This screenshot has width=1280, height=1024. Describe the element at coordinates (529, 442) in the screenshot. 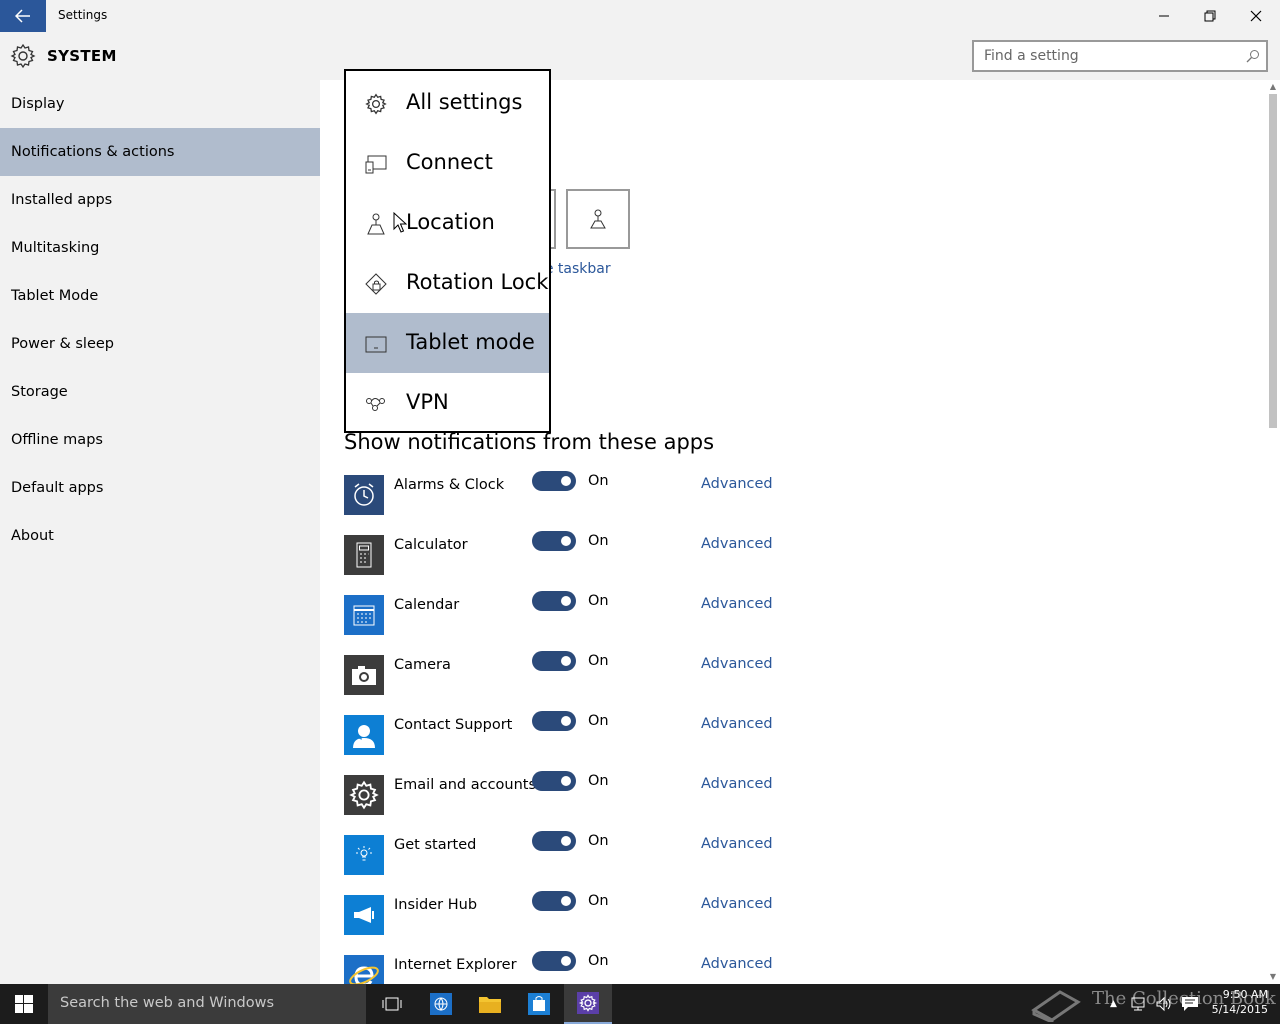

I see `apps-section-title: Show notifications from these apps` at that location.